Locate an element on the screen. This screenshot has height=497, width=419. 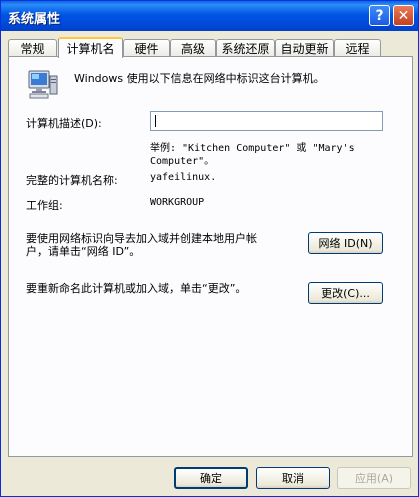
ok-button-label: 确定 is located at coordinates (211, 478).